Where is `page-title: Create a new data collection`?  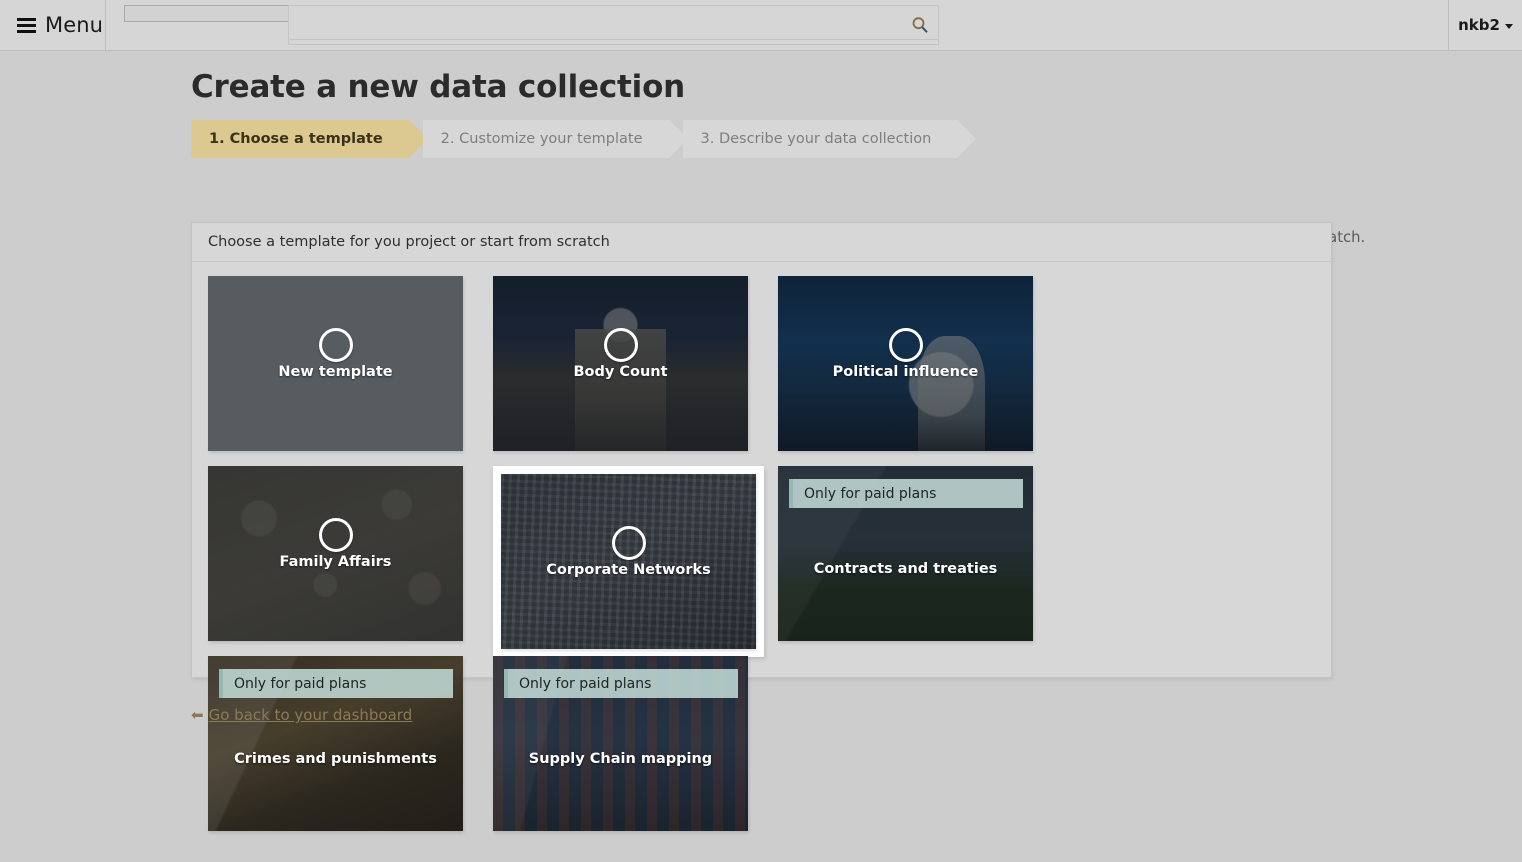 page-title: Create a new data collection is located at coordinates (438, 87).